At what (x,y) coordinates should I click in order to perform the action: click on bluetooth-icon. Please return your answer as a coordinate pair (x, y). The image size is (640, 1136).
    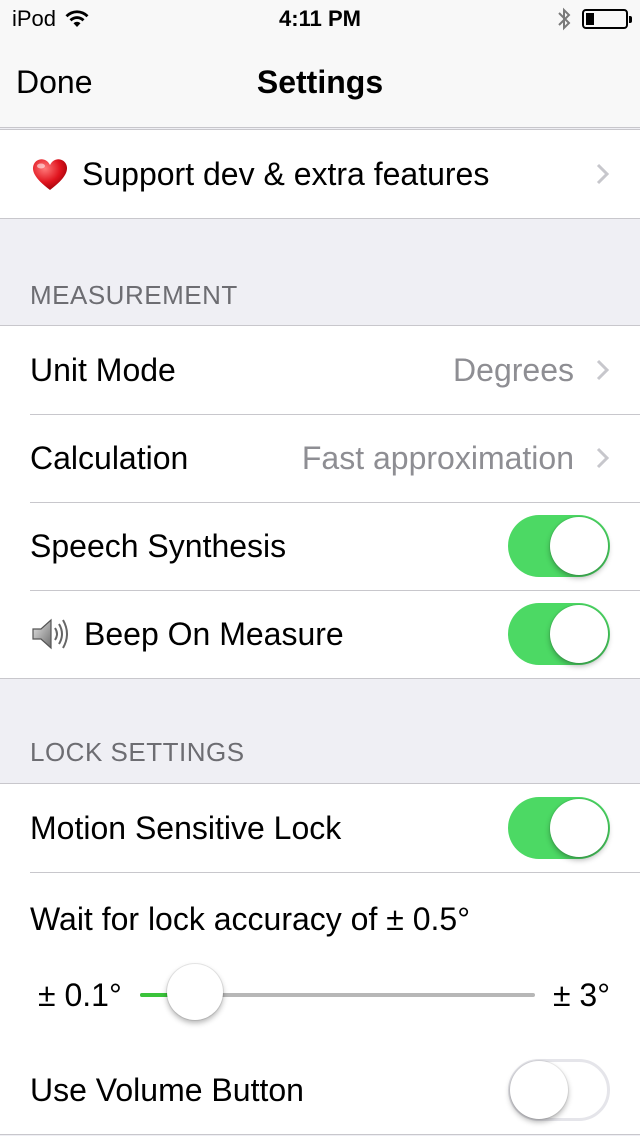
    Looking at the image, I should click on (564, 19).